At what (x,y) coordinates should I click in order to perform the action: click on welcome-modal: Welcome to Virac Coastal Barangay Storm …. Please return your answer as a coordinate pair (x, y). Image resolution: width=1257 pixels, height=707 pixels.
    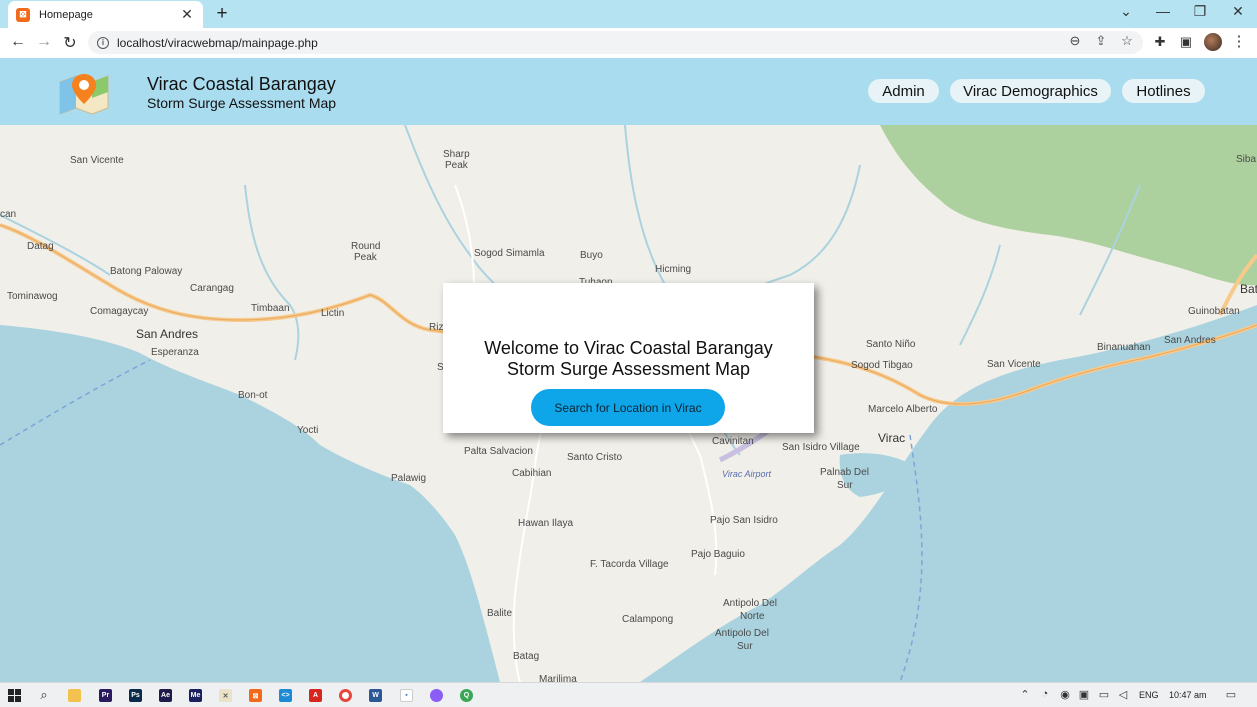
    Looking at the image, I should click on (628, 358).